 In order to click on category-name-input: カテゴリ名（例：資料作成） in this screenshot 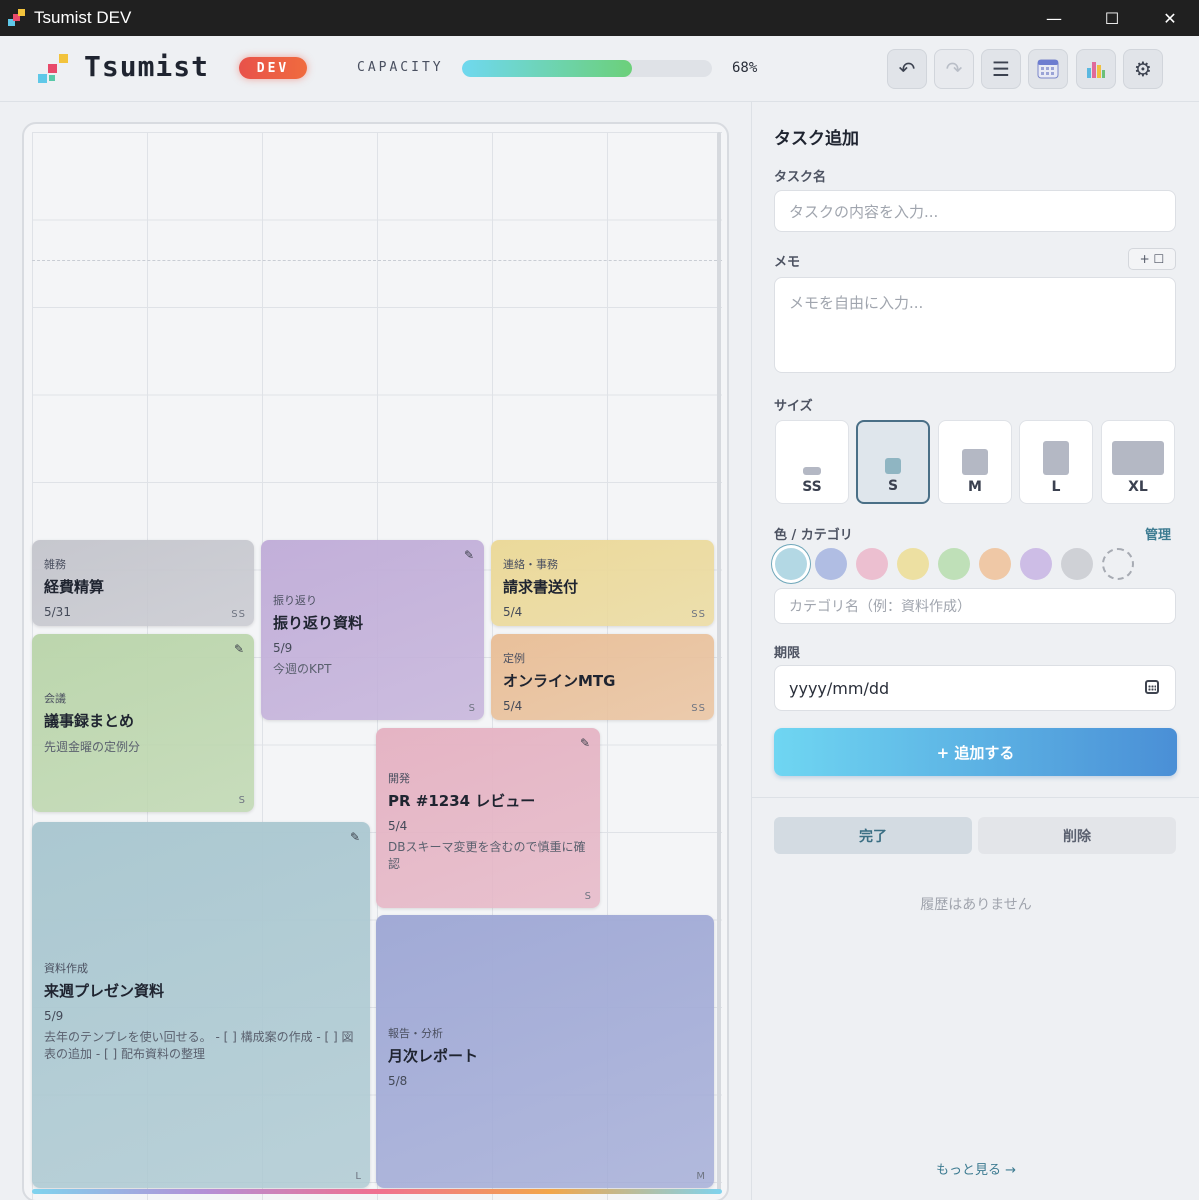, I will do `click(975, 606)`.